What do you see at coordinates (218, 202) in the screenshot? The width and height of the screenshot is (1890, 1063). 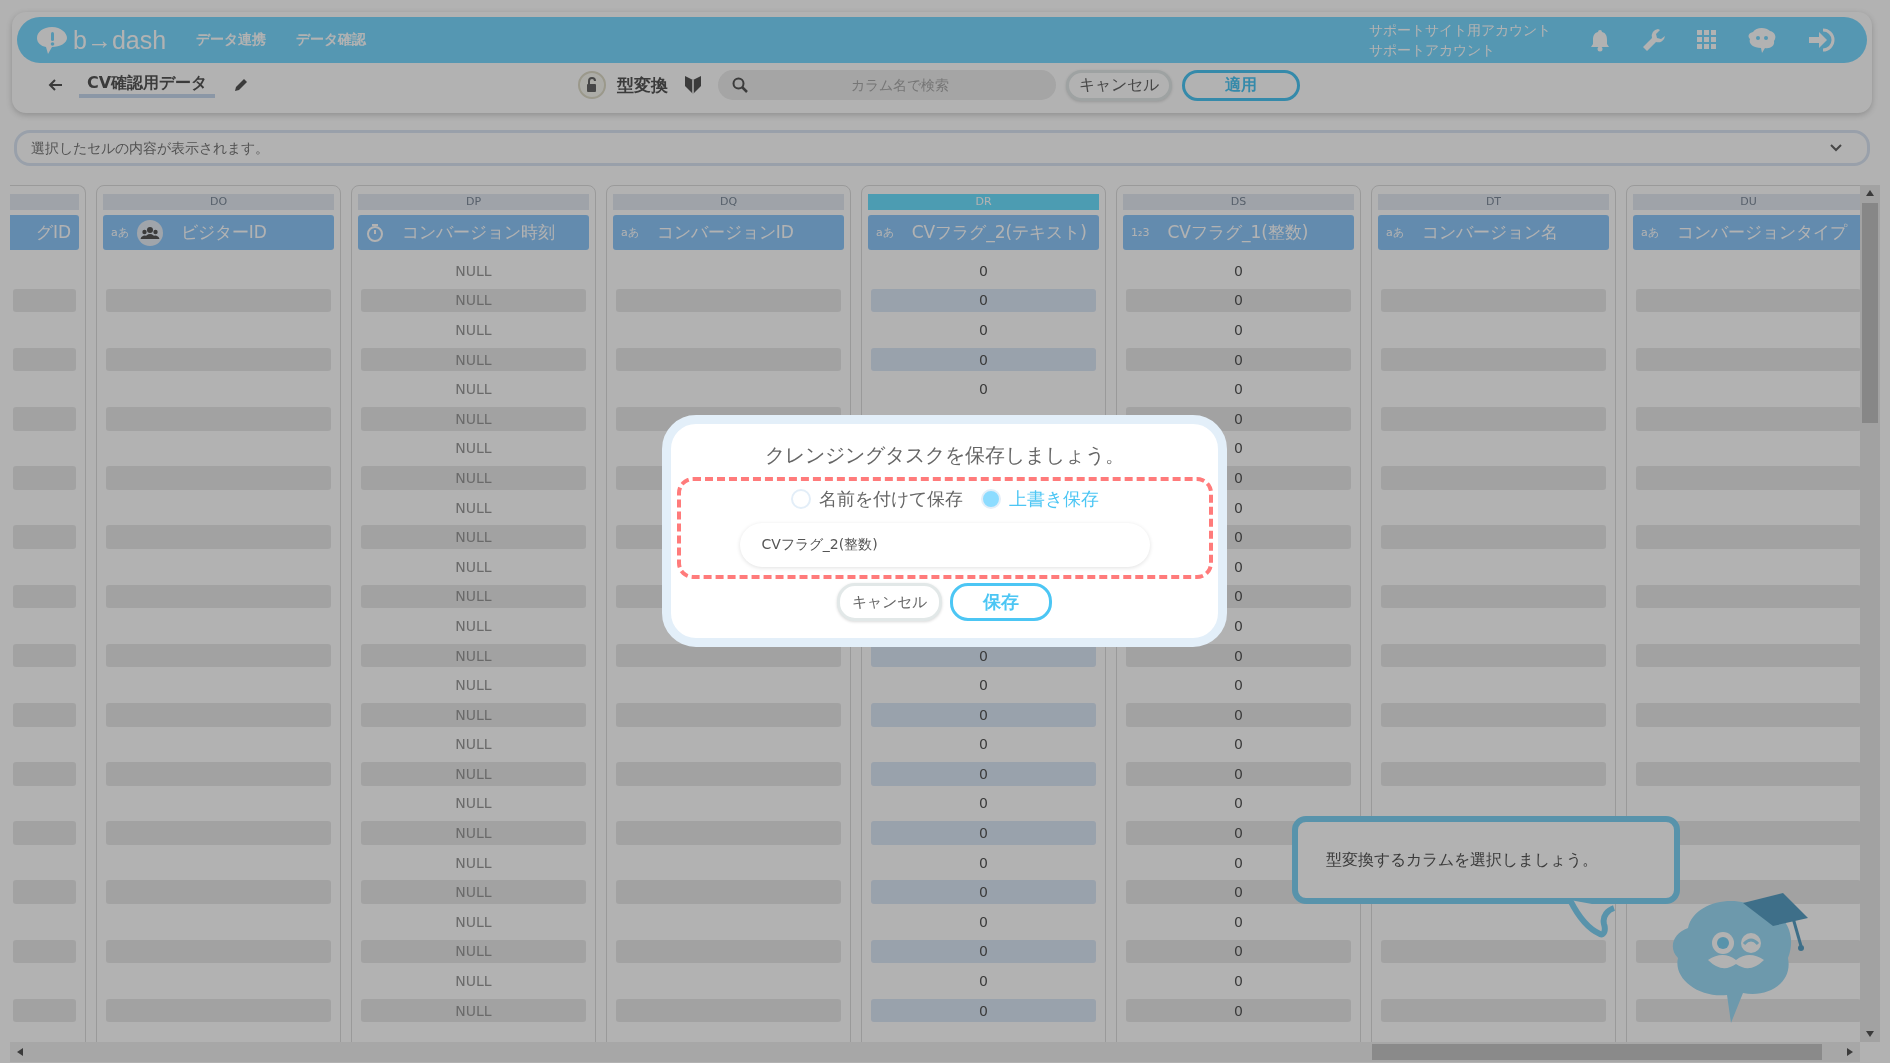 I see `column-letter: DO` at bounding box center [218, 202].